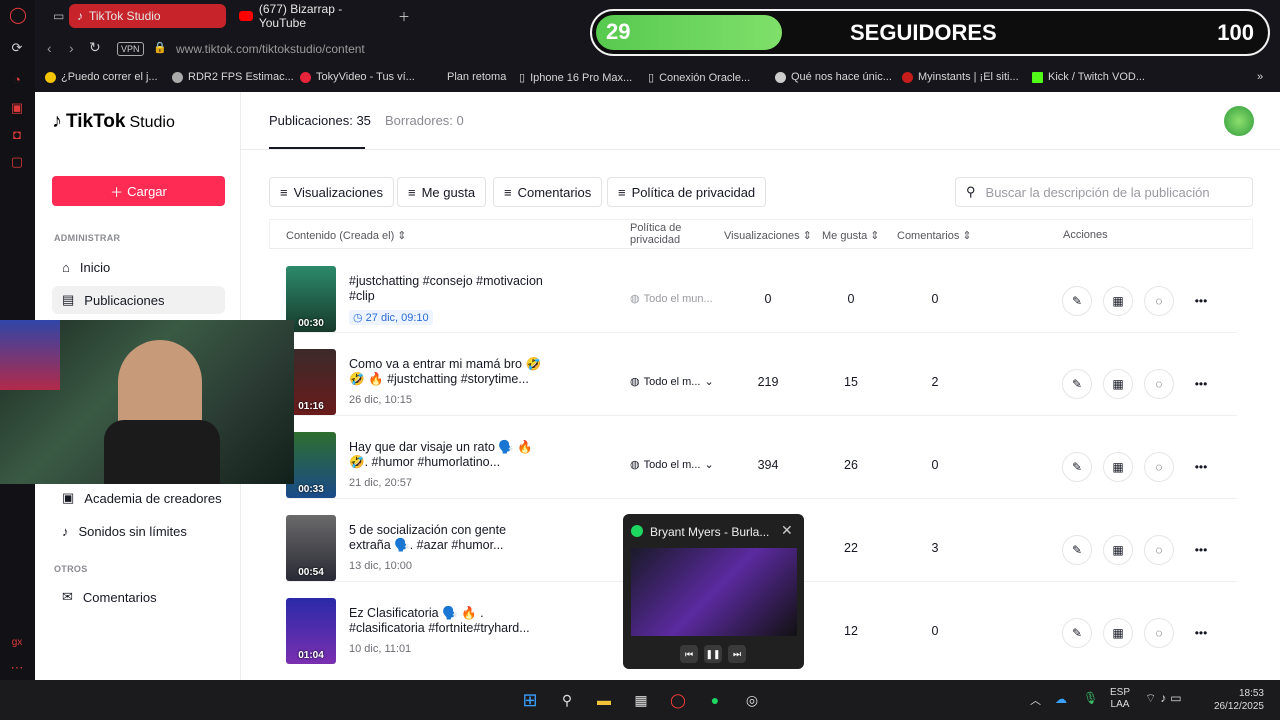 The height and width of the screenshot is (720, 1280). What do you see at coordinates (346, 235) in the screenshot?
I see `column-content: Contenido (Creada el) ⇕` at bounding box center [346, 235].